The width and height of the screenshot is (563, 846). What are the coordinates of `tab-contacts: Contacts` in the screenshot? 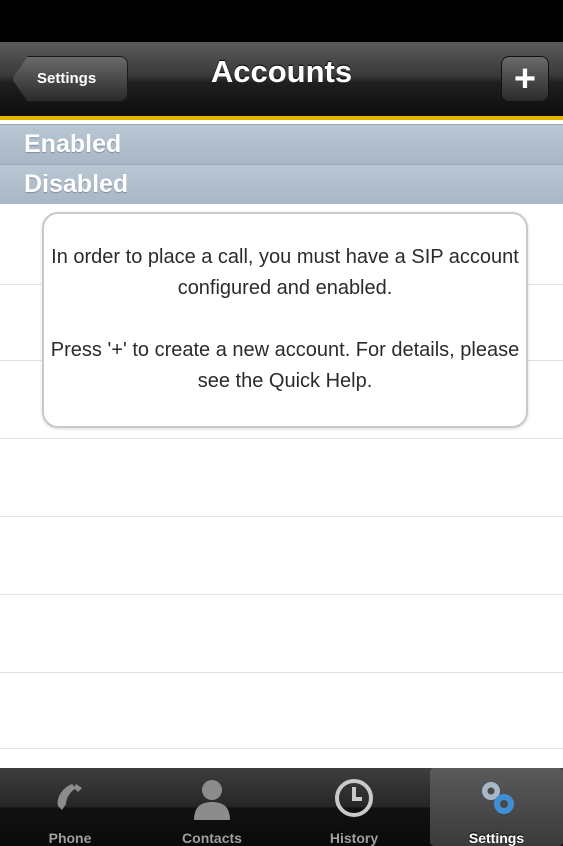 It's located at (212, 807).